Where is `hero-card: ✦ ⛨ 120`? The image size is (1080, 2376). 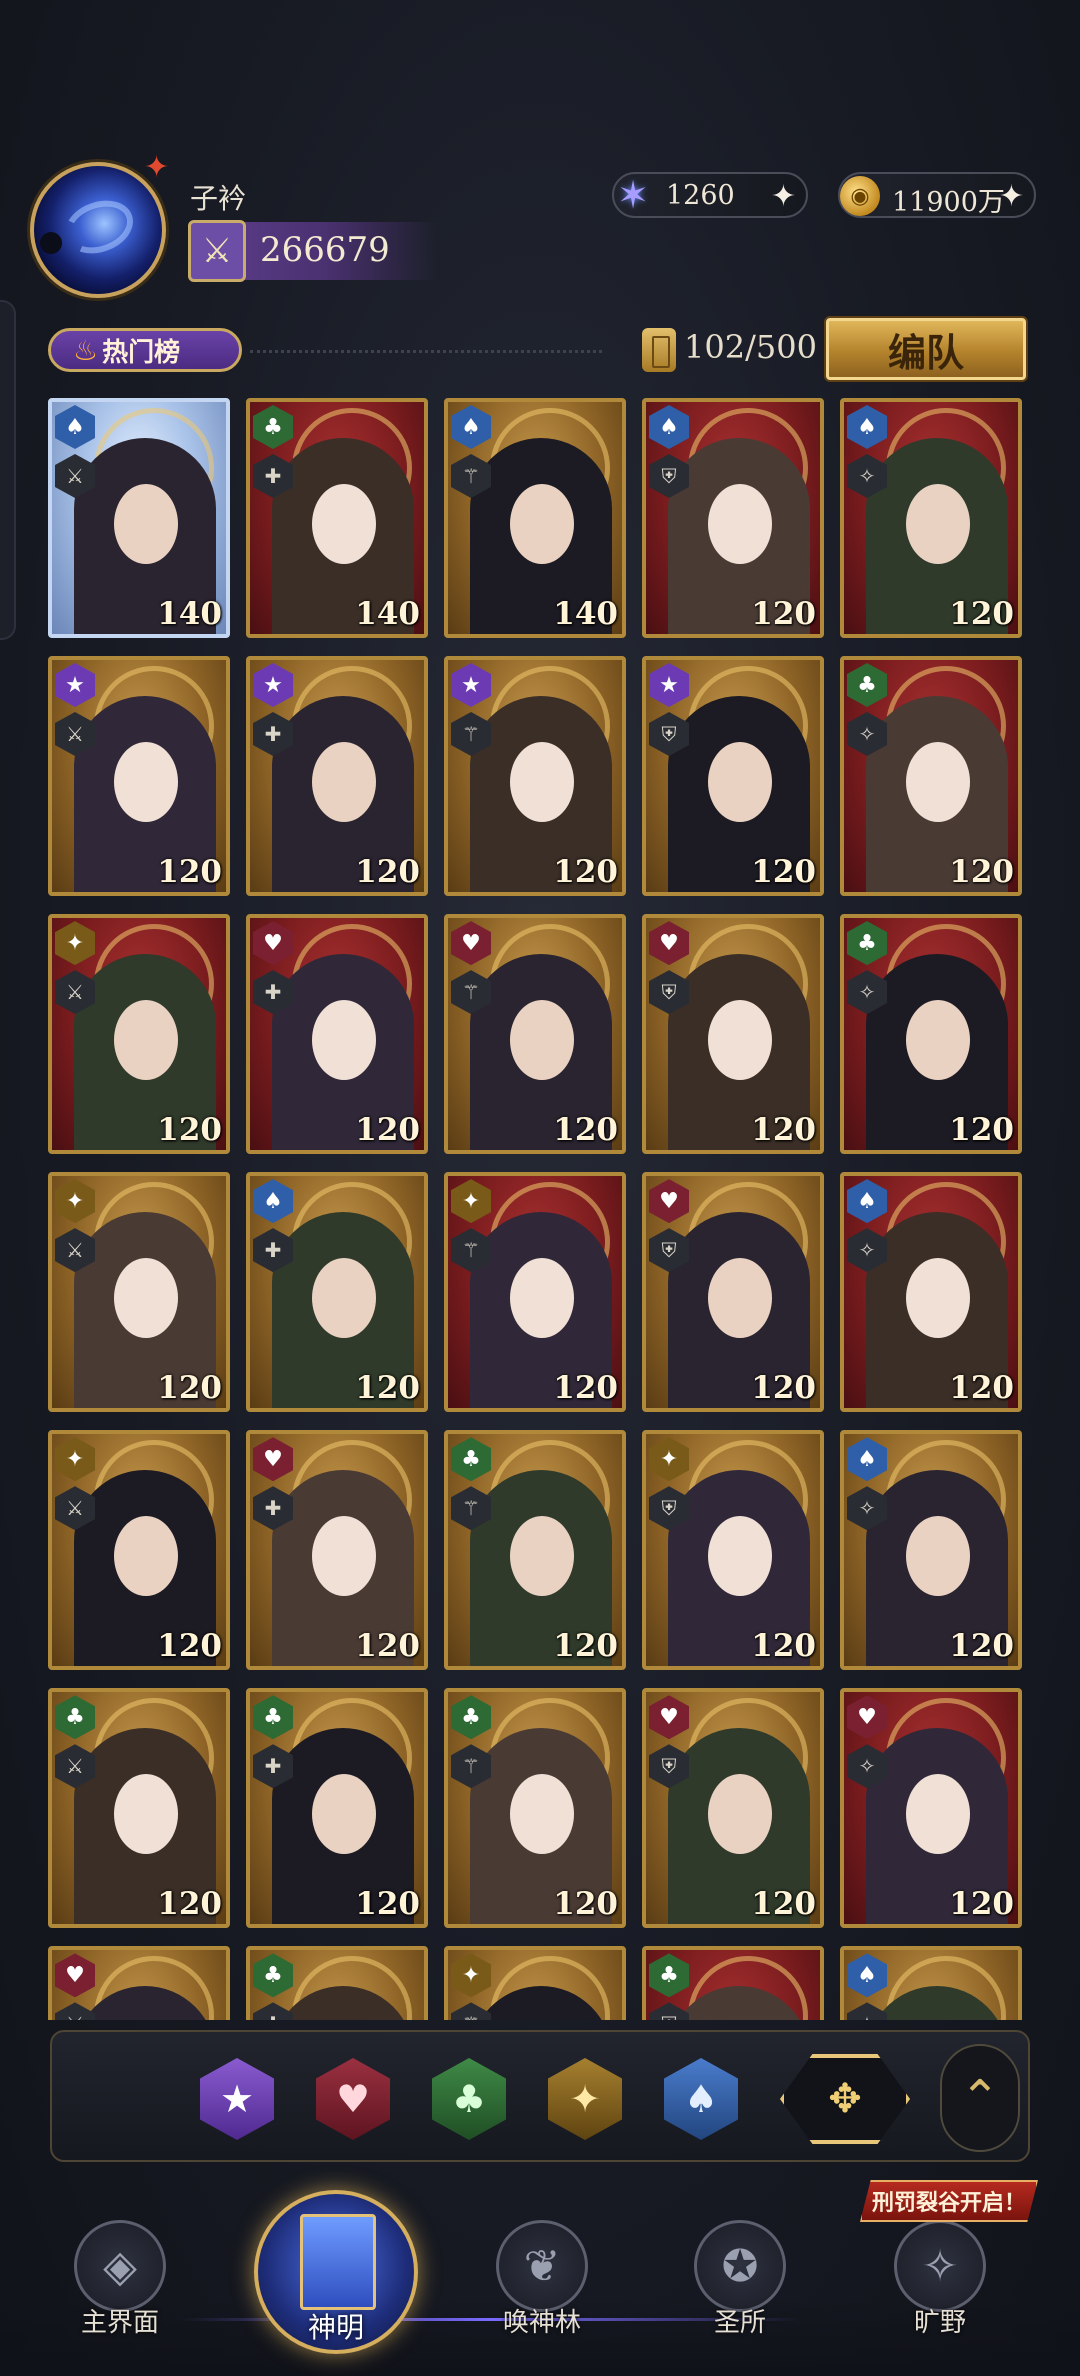
hero-card: ✦ ⛨ 120 is located at coordinates (733, 1550).